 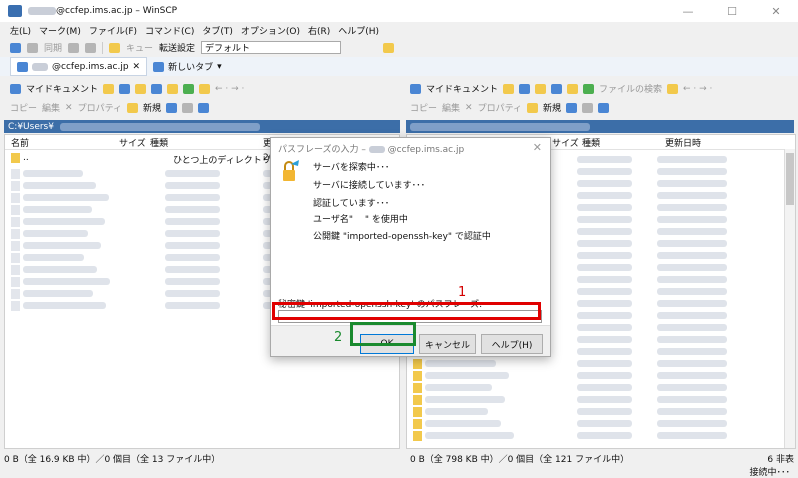 I want to click on right-my-documents: マイドキュメント, so click(x=462, y=88).